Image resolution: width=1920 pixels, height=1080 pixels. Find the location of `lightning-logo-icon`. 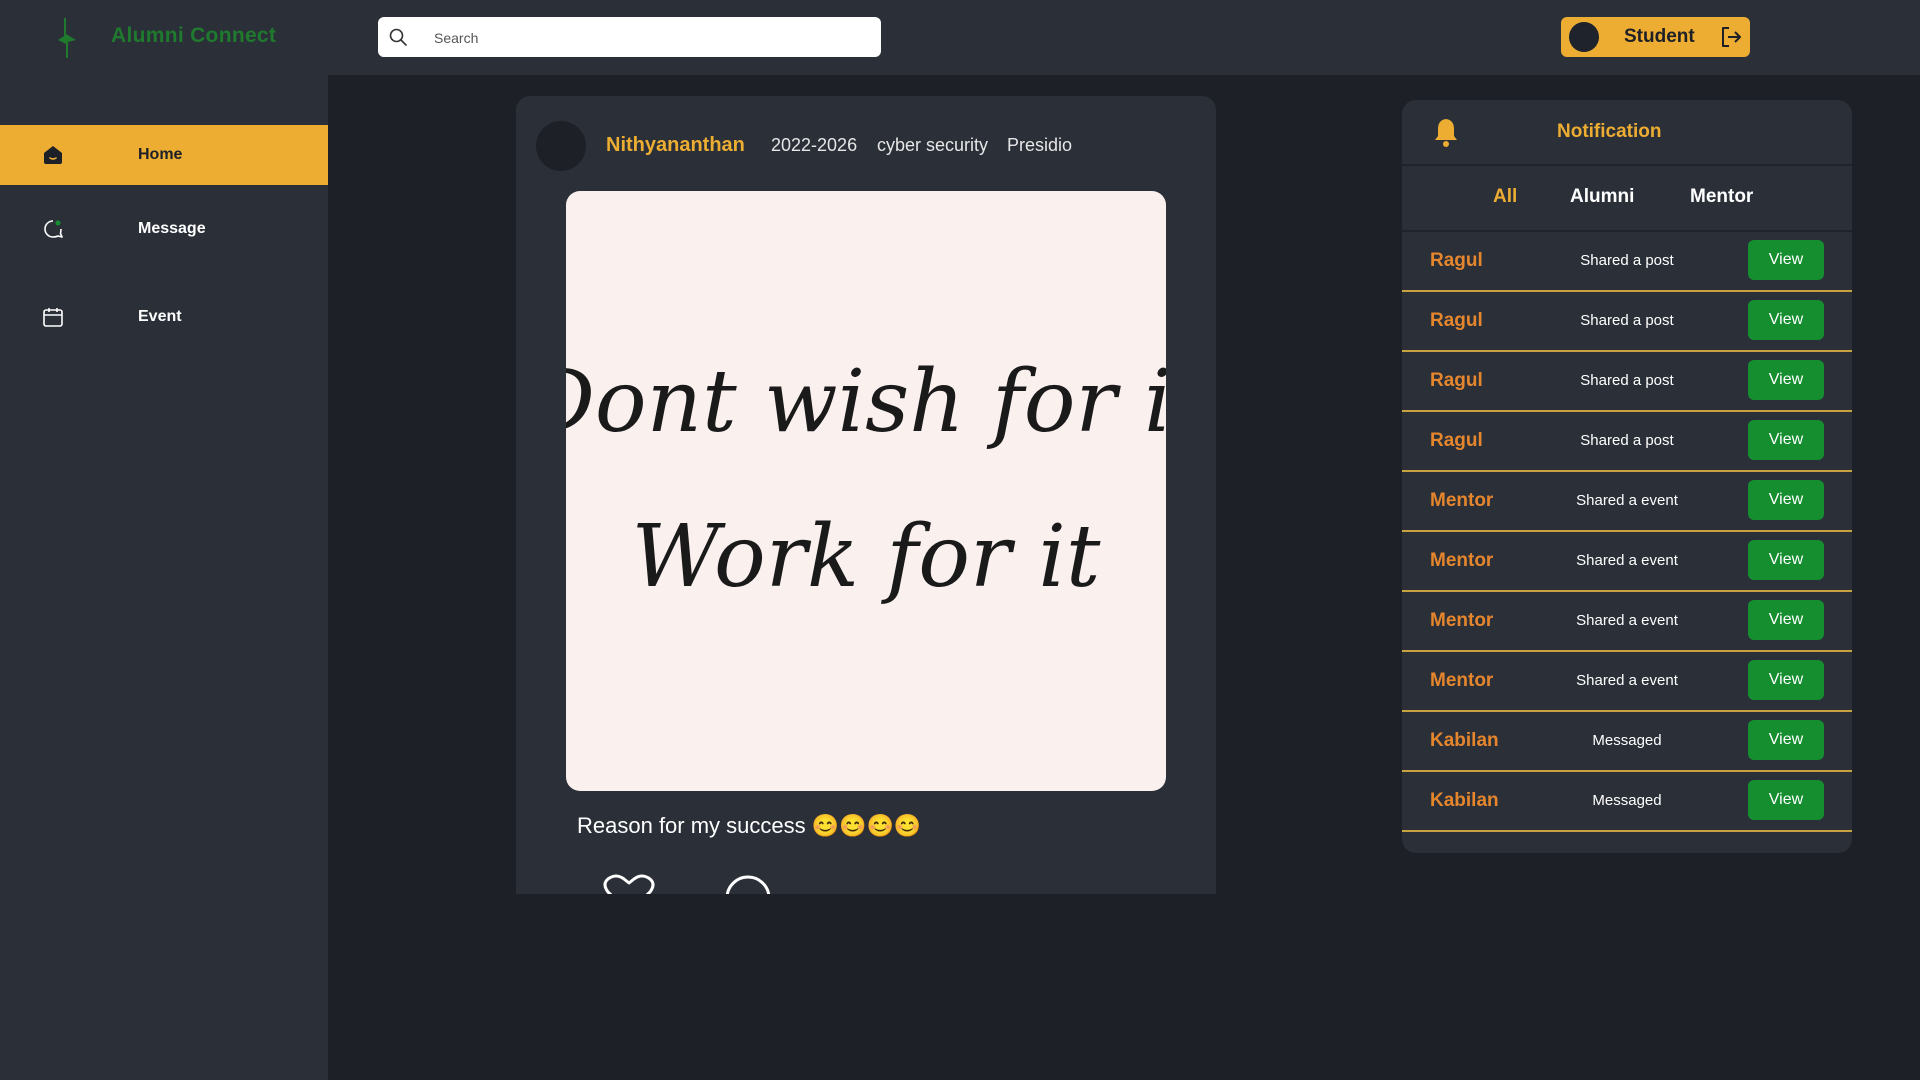

lightning-logo-icon is located at coordinates (67, 38).